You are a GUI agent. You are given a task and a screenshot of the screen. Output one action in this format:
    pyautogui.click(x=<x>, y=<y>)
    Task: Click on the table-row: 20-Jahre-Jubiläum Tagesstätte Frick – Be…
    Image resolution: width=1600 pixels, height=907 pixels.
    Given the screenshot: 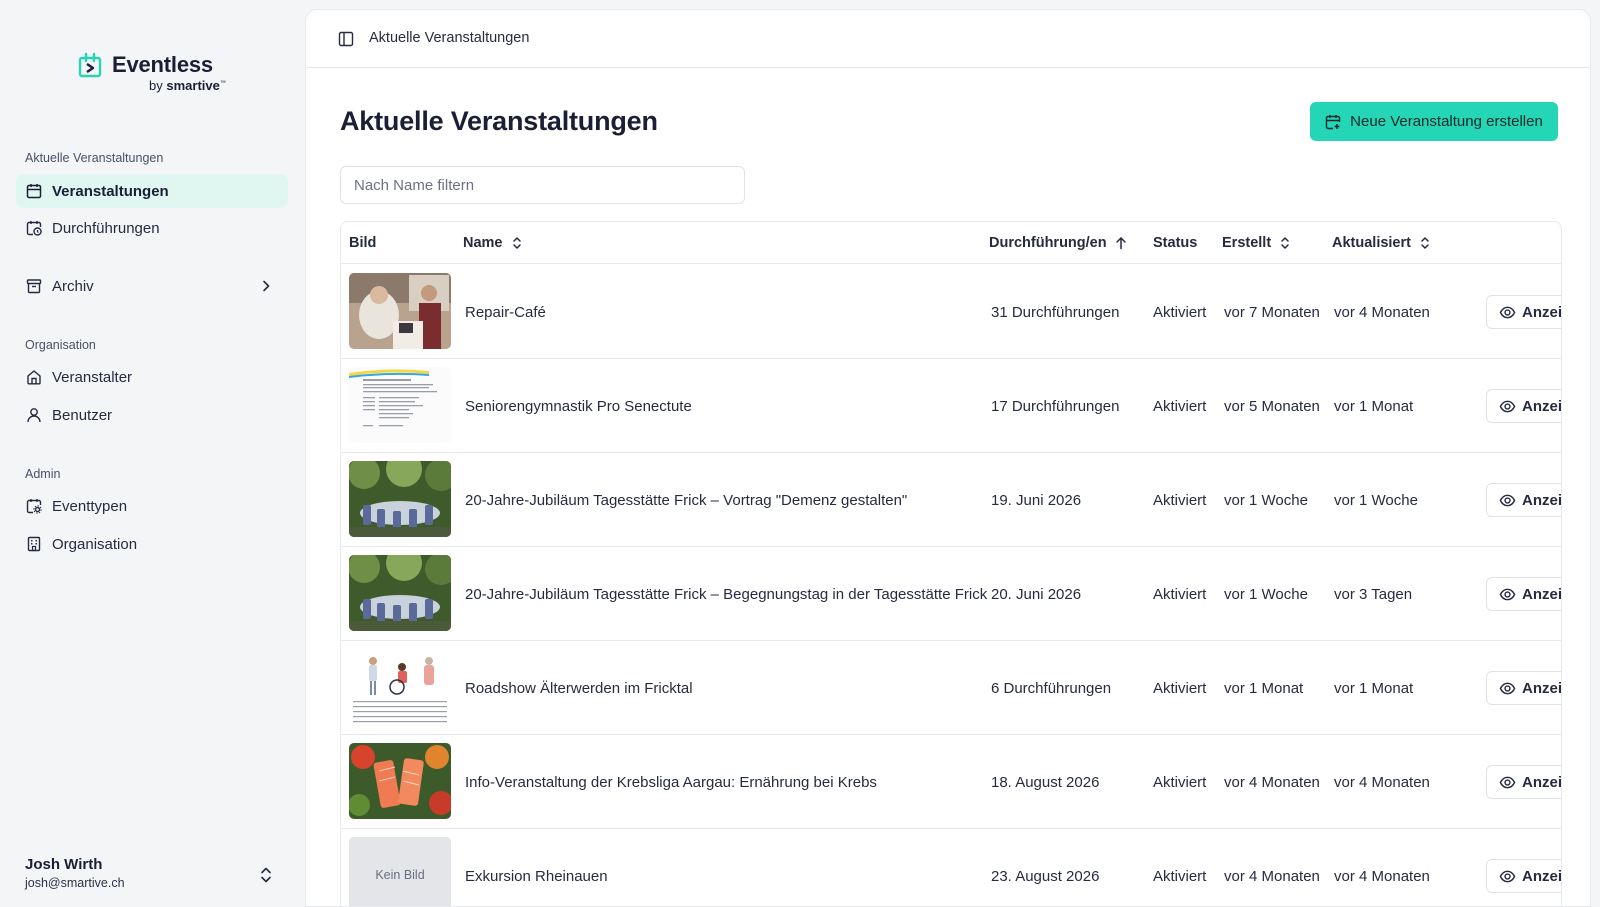 What is the action you would take?
    pyautogui.click(x=951, y=594)
    